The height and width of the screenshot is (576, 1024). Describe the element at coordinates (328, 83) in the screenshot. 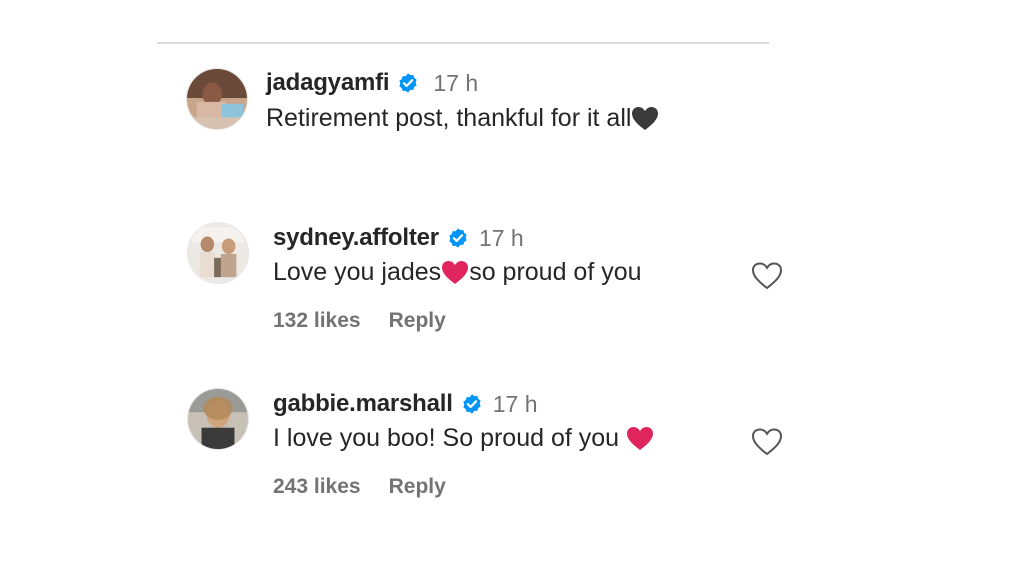

I see `caption-username: jadagyamfi` at that location.